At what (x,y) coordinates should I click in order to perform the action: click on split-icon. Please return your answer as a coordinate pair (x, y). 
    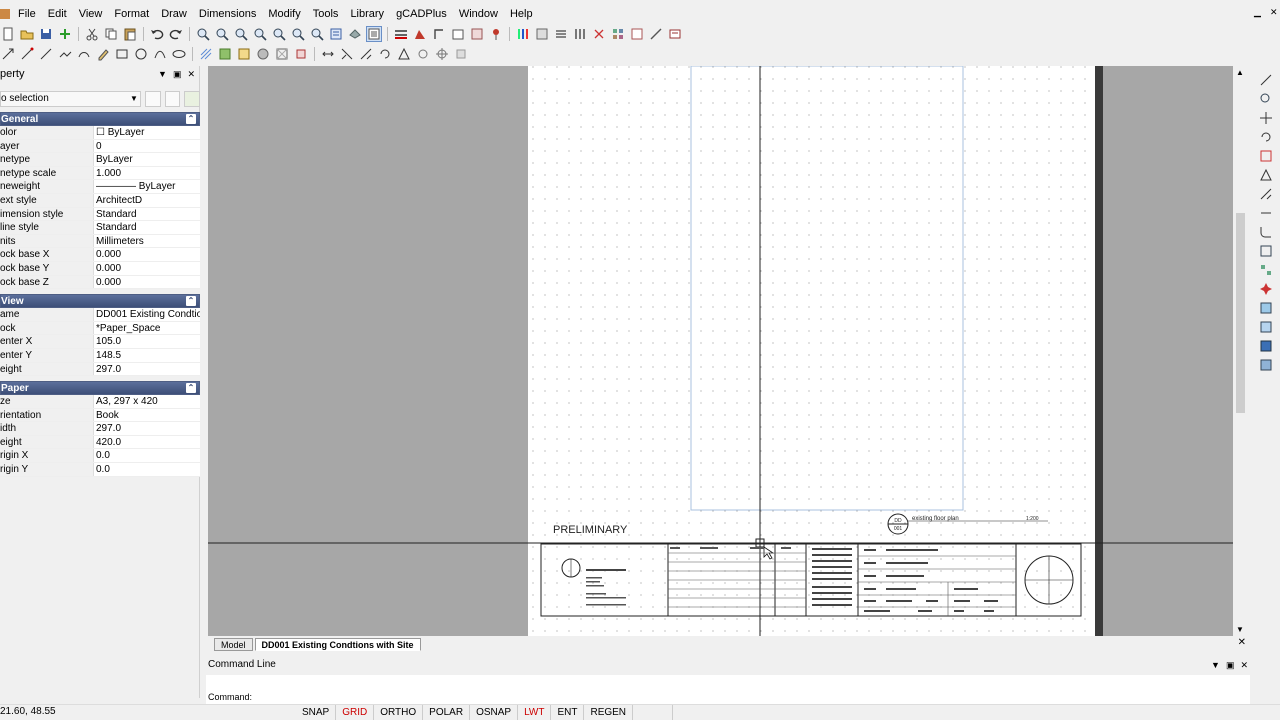
    Looking at the image, I should click on (599, 34).